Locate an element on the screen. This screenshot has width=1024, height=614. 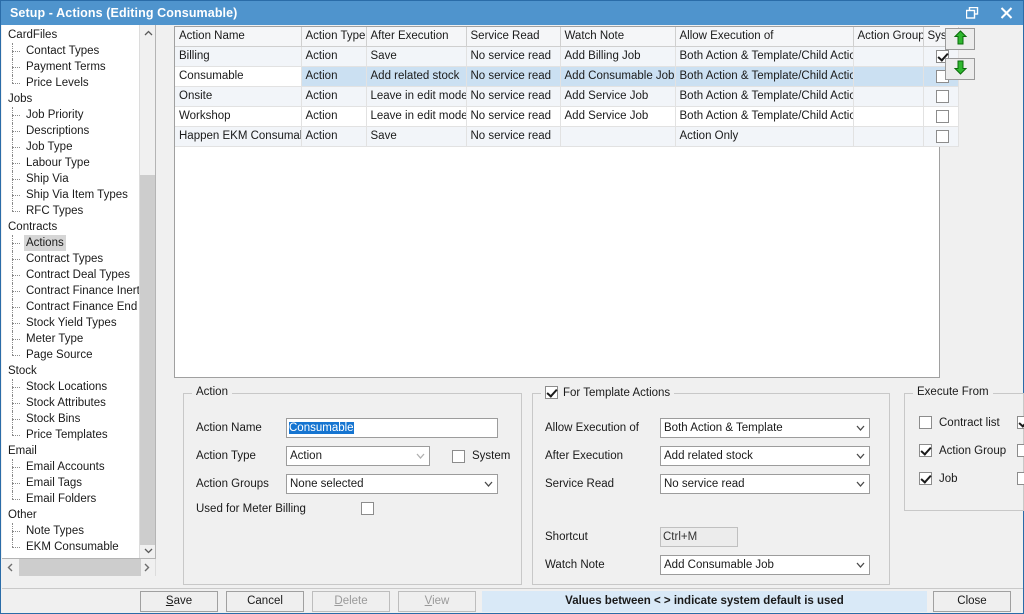
cancel-button: Cancel is located at coordinates (265, 601).